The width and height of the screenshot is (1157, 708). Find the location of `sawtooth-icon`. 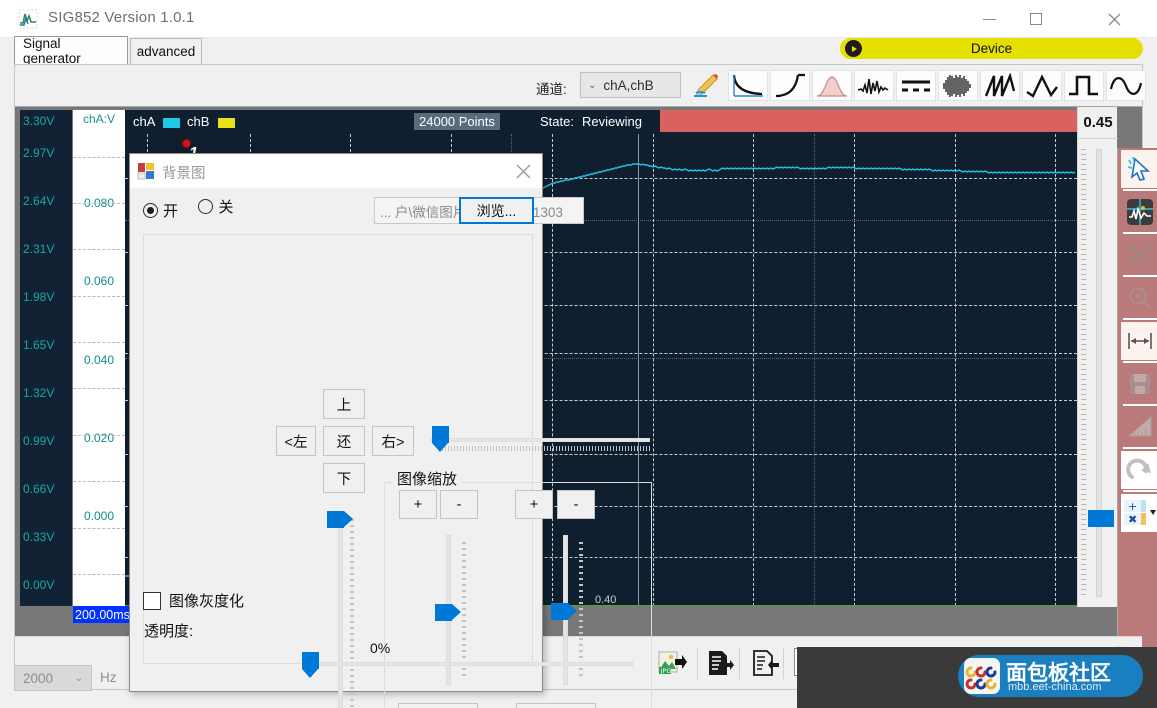

sawtooth-icon is located at coordinates (1000, 85).